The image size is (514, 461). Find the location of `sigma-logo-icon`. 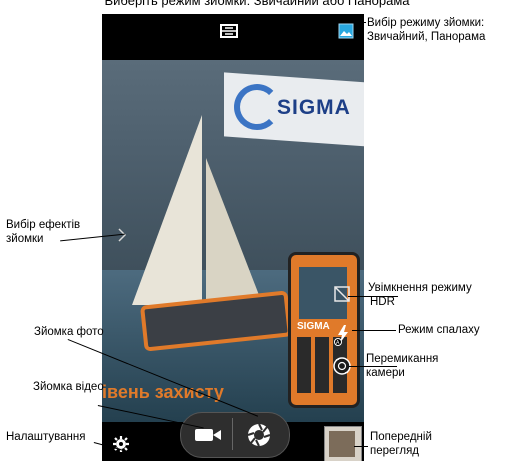

sigma-logo-icon is located at coordinates (257, 107).